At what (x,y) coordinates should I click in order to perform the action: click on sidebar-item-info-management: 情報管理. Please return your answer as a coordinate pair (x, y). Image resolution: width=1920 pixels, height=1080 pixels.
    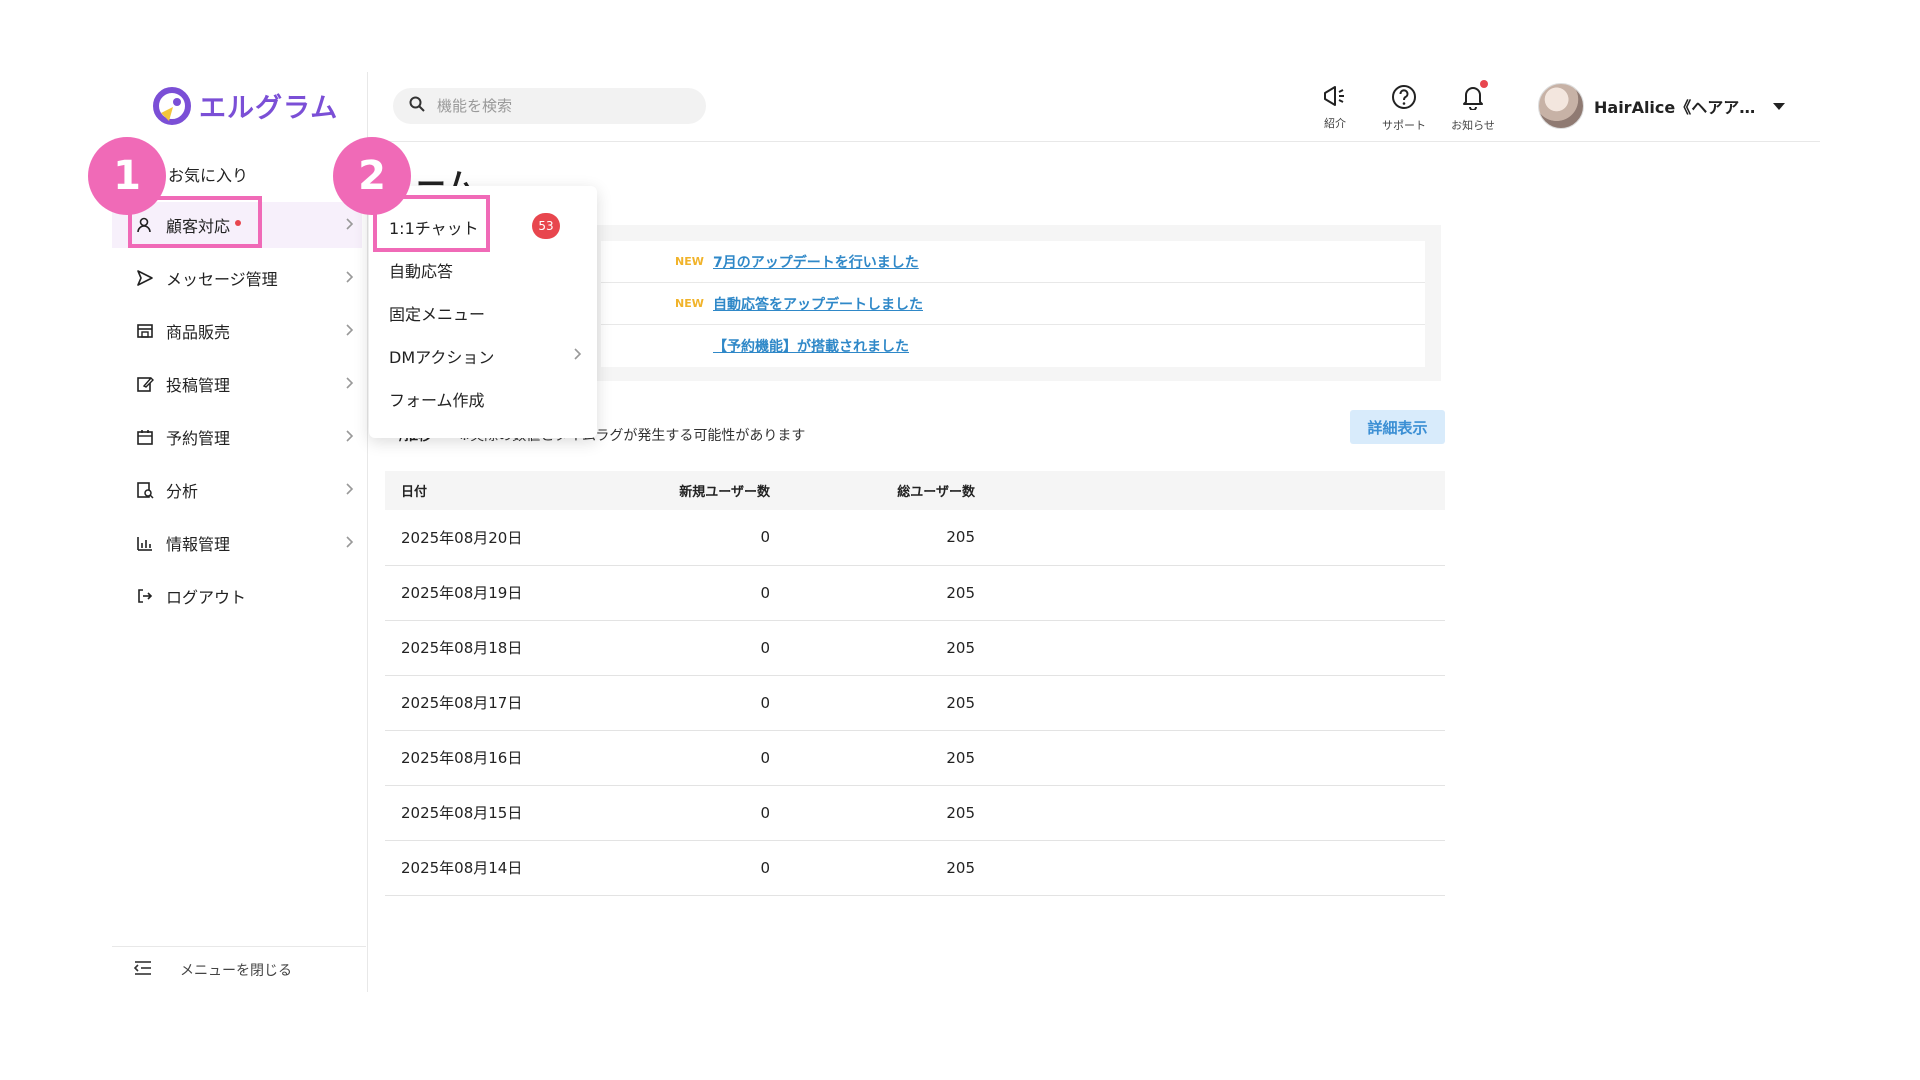
    Looking at the image, I should click on (237, 543).